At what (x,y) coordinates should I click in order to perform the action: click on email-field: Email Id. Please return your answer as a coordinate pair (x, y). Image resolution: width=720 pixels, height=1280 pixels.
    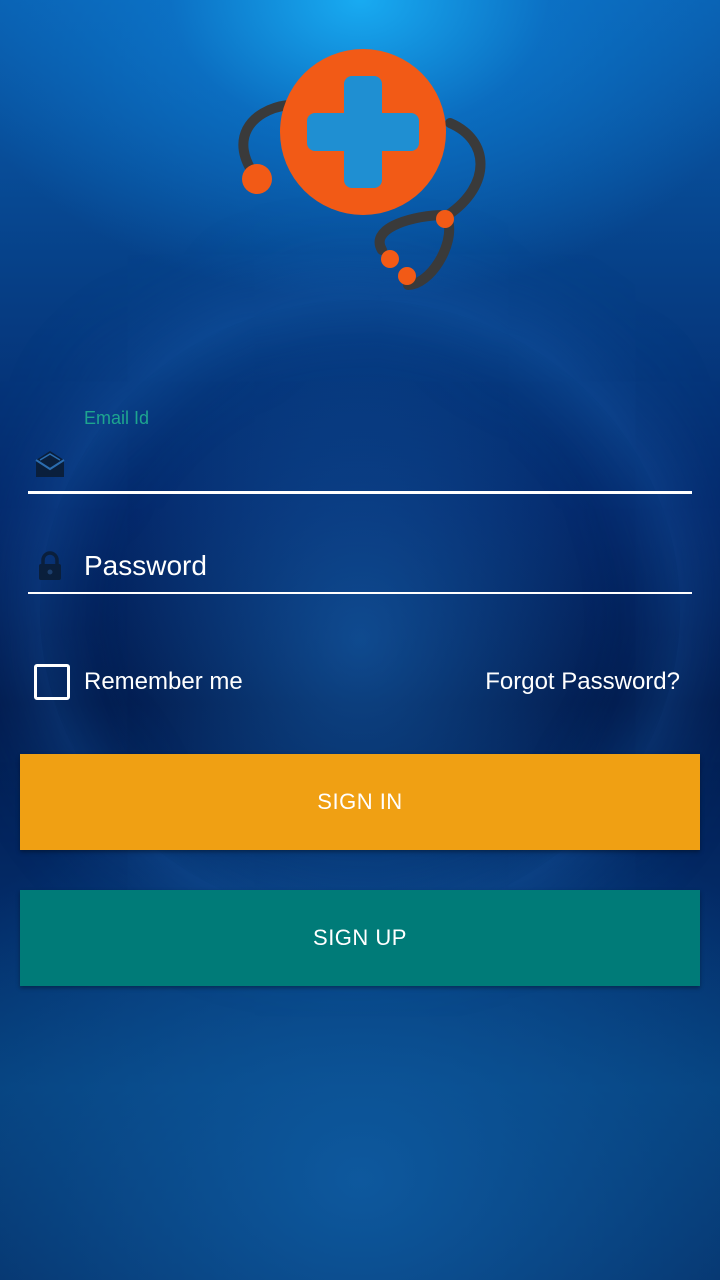
    Looking at the image, I should click on (360, 447).